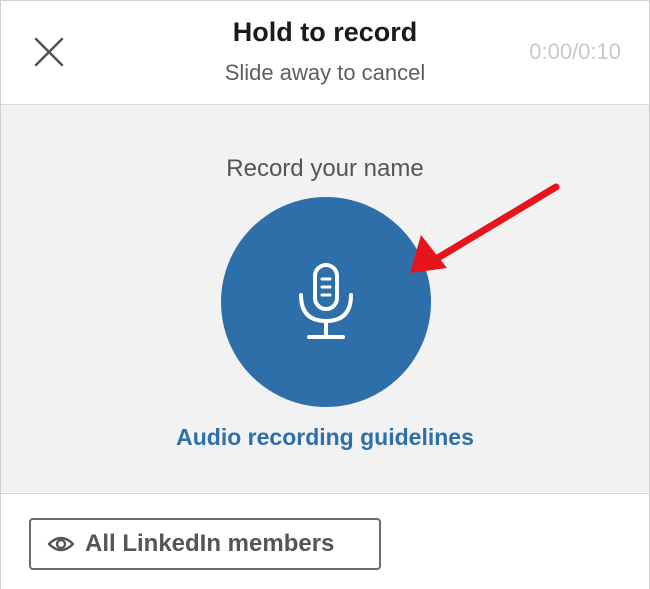 The height and width of the screenshot is (589, 650). Describe the element at coordinates (210, 543) in the screenshot. I see `visibility-label: All LinkedIn members` at that location.